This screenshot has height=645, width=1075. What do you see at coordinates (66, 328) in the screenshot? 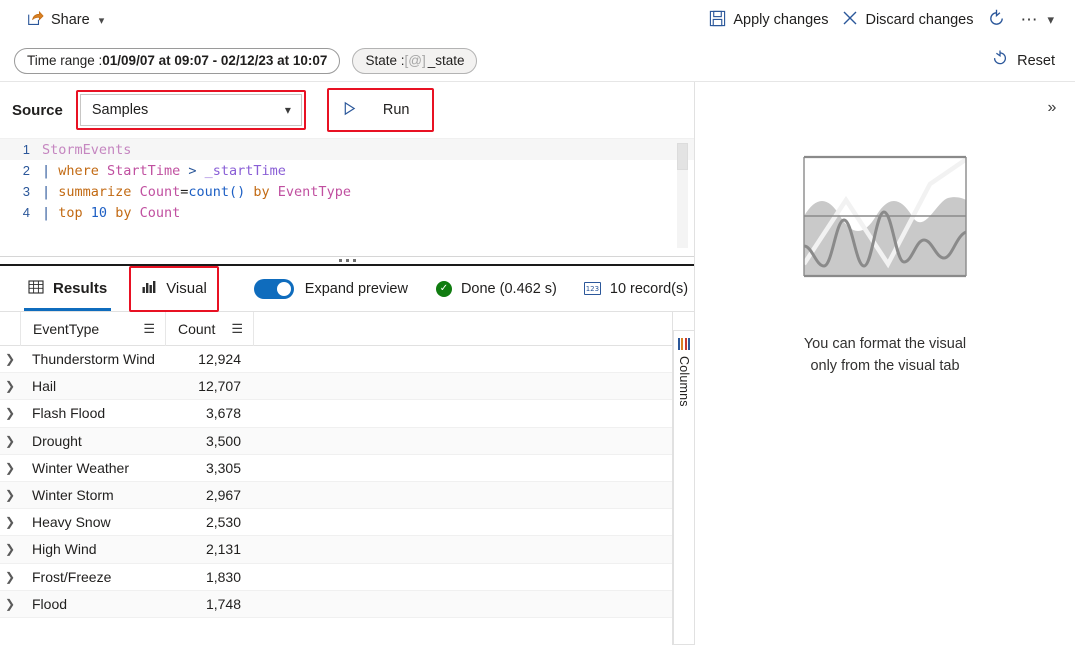
I see `column-header-label: EventType` at bounding box center [66, 328].